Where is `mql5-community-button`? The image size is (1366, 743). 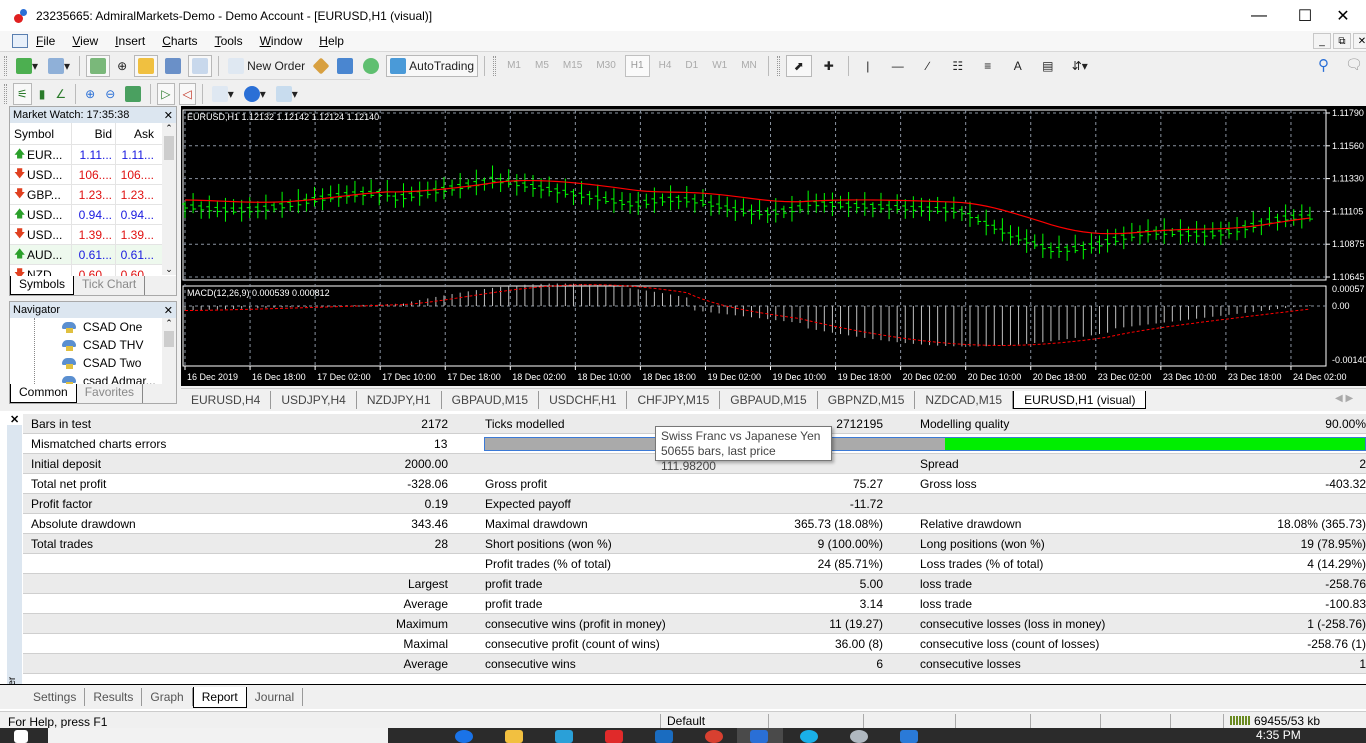
mql5-community-button is located at coordinates (345, 66).